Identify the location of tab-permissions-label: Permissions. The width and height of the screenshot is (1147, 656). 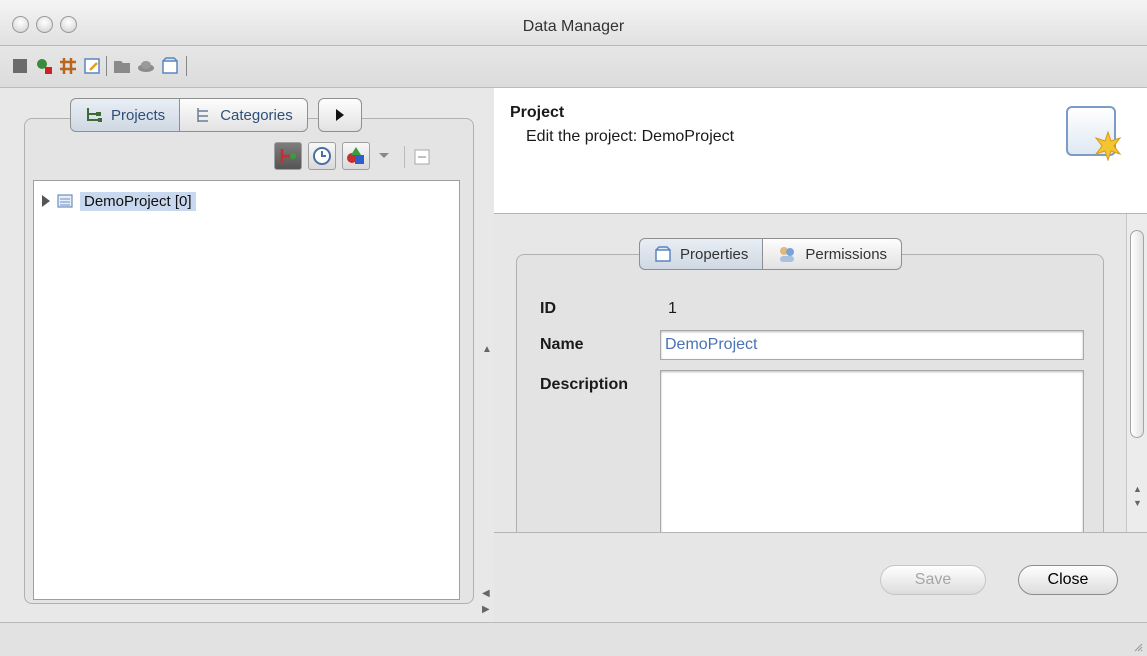
(846, 254).